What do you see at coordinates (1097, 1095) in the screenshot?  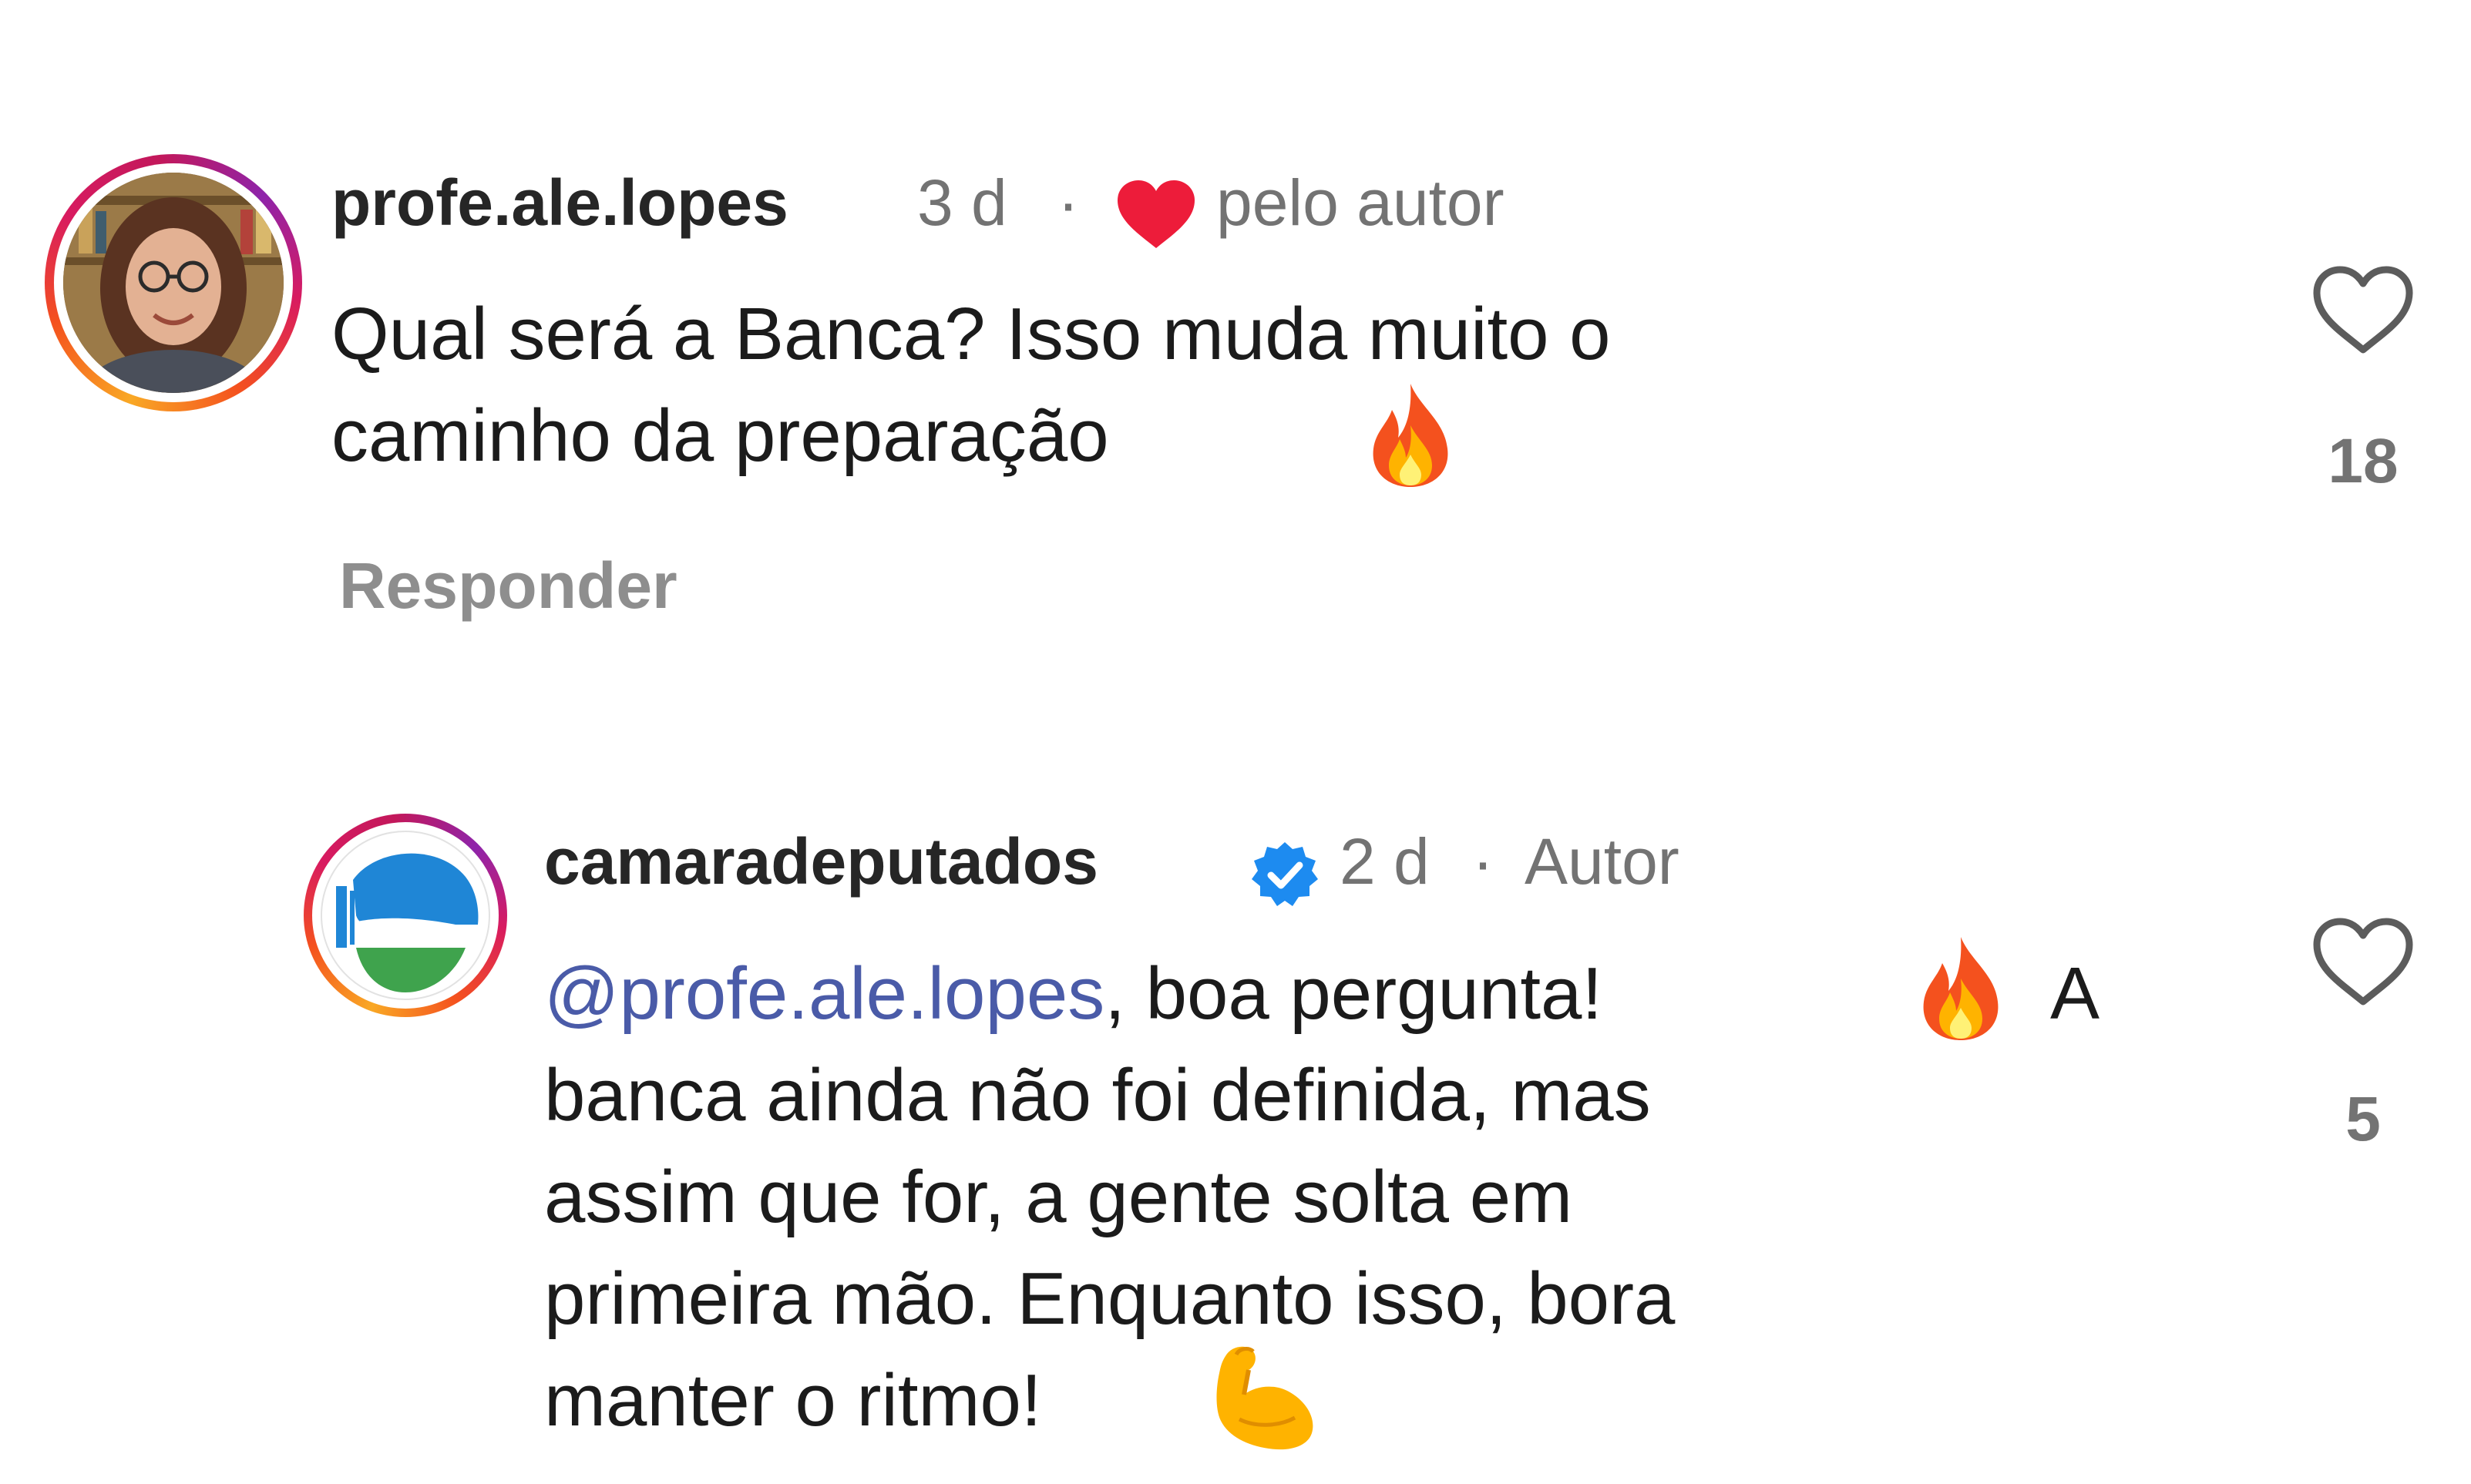 I see `comment-text-line: banca ainda não foi definida, mas` at bounding box center [1097, 1095].